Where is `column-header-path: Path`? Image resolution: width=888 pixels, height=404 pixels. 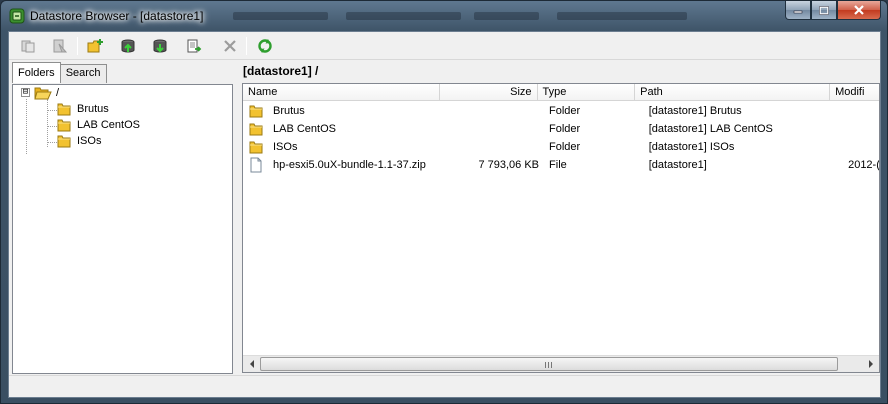 column-header-path: Path is located at coordinates (733, 92).